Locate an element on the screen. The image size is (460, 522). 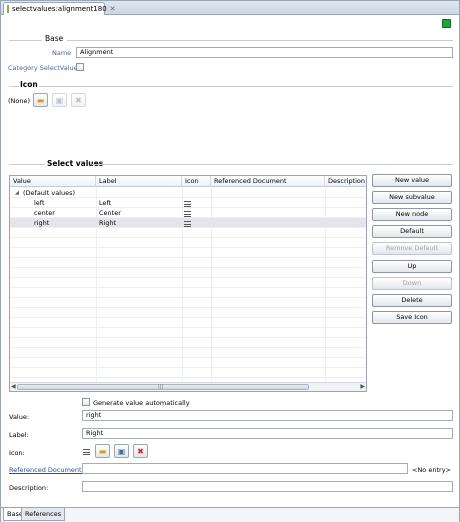
icon-divider-left is located at coordinates (14, 86).